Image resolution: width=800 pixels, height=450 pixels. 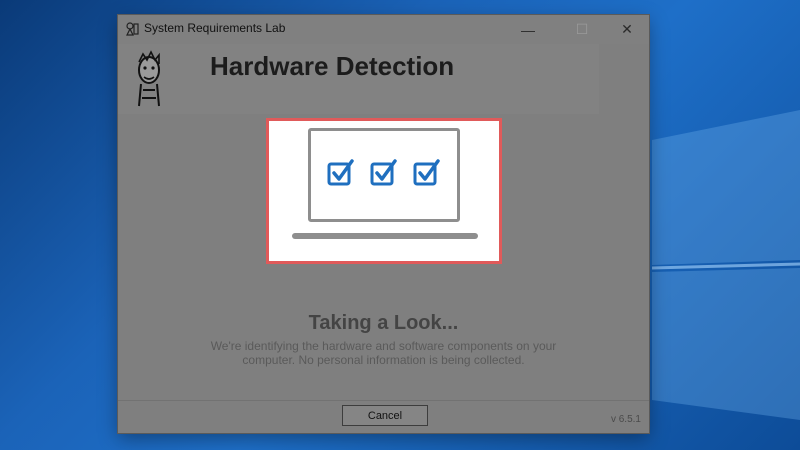 I want to click on app-icon, so click(x=132, y=29).